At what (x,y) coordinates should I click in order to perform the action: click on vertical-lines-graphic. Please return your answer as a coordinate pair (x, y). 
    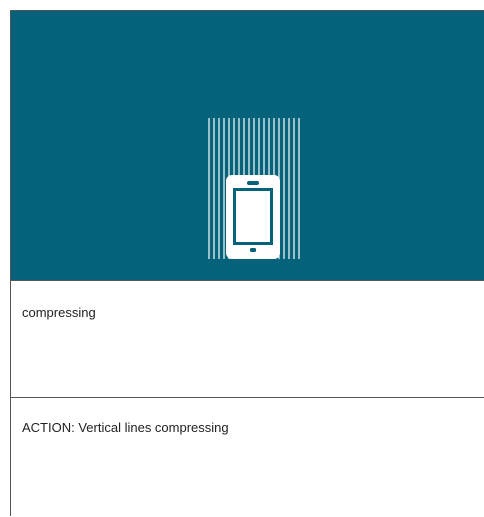
    Looking at the image, I should click on (254, 188).